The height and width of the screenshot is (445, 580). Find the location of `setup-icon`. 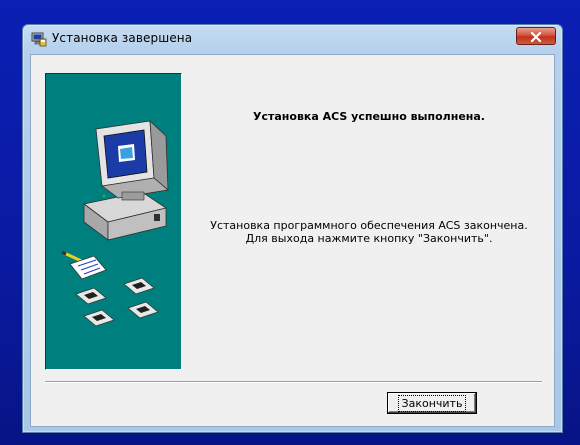

setup-icon is located at coordinates (39, 39).